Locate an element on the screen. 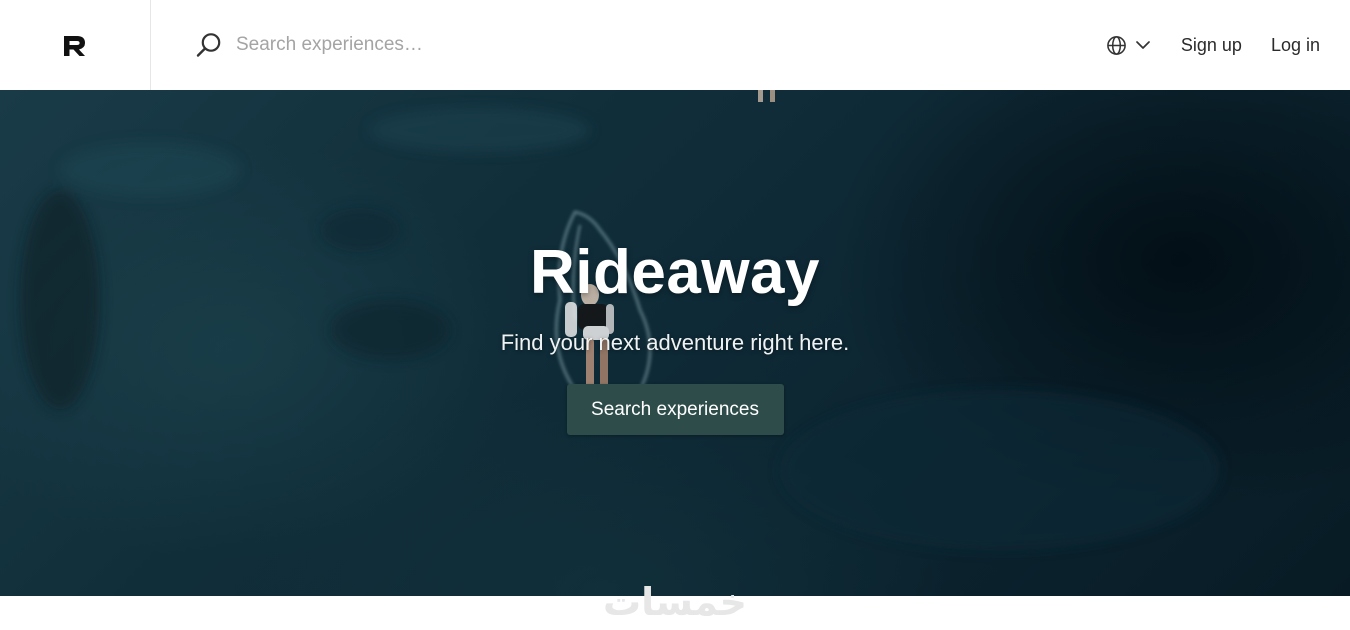 Image resolution: width=1350 pixels, height=630 pixels. search-experiences-button: Search experiences is located at coordinates (675, 409).